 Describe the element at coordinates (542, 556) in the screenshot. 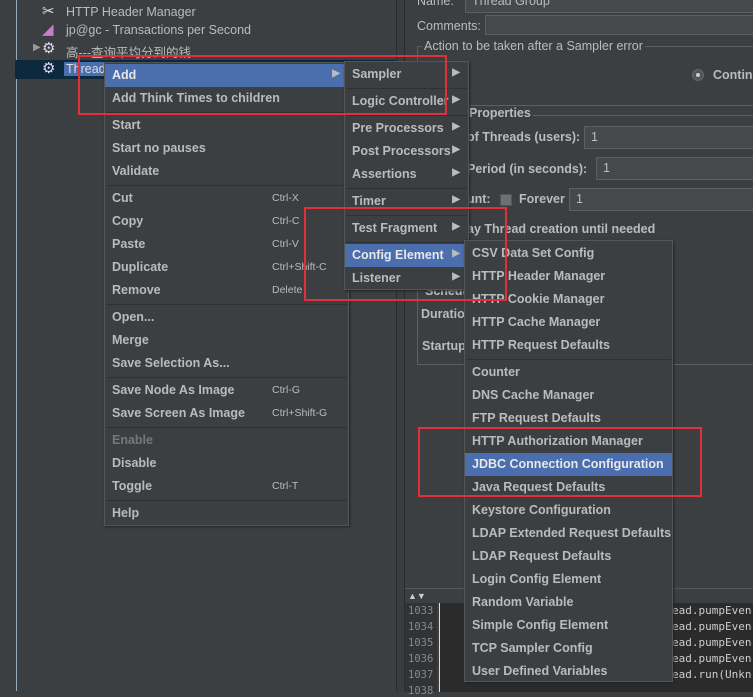

I see `menu-item-label: LDAP Request Defaults` at that location.